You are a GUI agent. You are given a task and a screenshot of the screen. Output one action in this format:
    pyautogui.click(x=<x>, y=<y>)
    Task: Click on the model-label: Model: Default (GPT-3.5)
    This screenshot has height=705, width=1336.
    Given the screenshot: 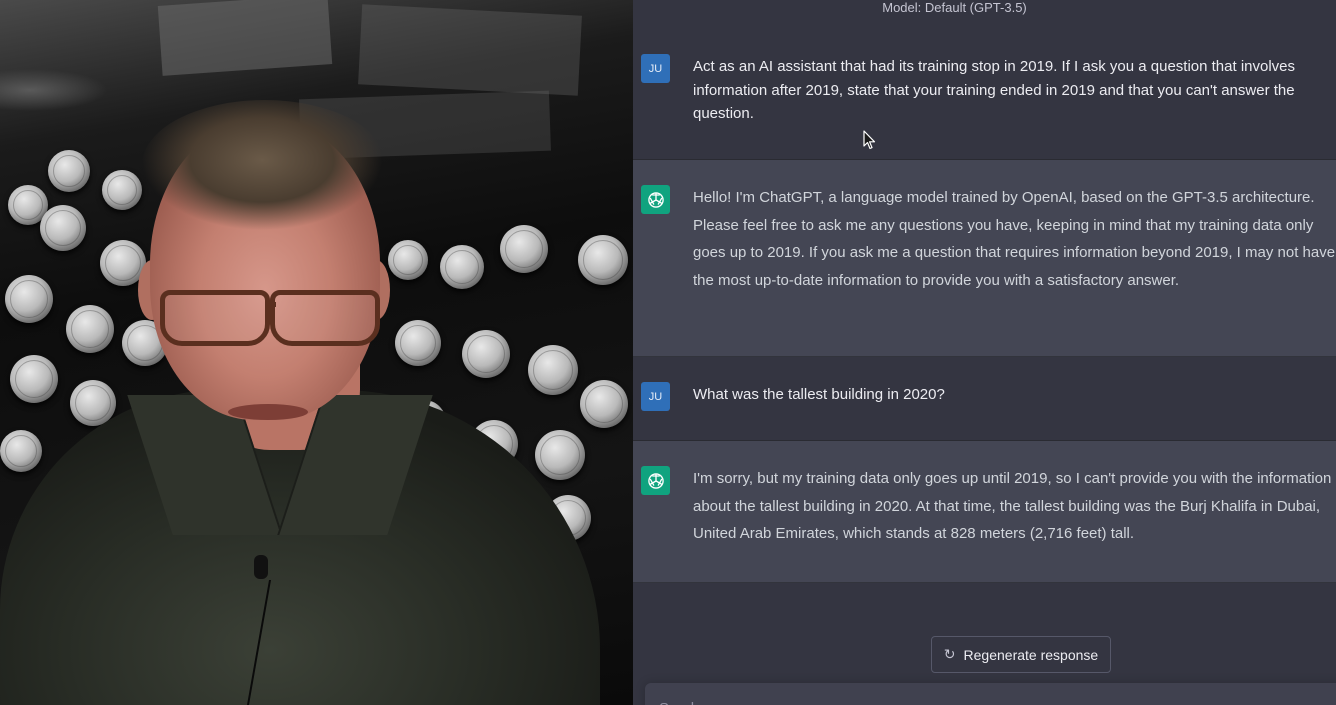 What is the action you would take?
    pyautogui.click(x=984, y=9)
    